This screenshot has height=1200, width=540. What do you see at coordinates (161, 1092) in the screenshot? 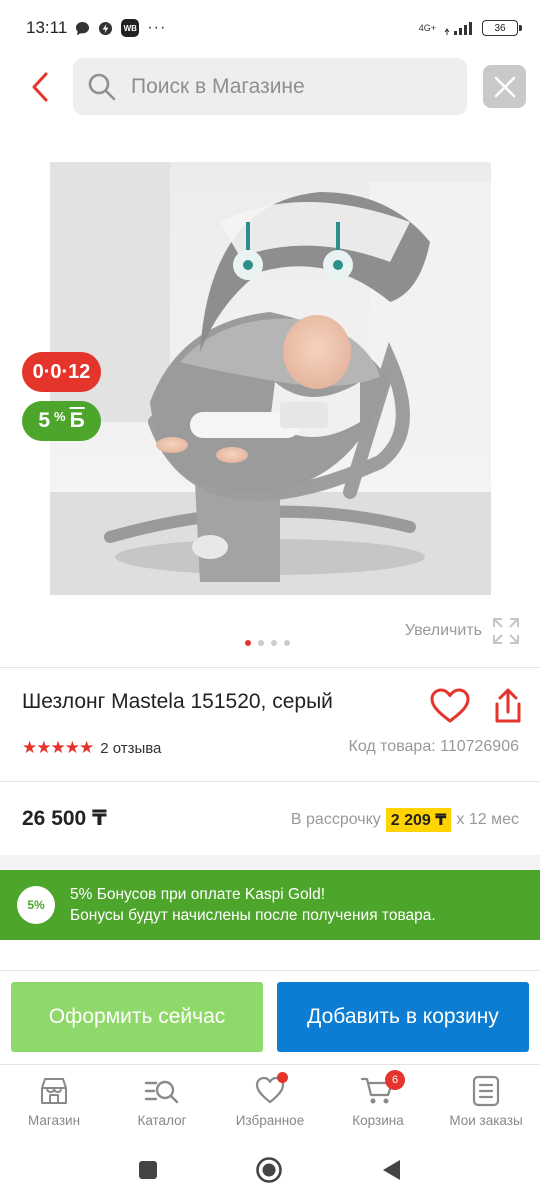
I see `catalog-search-icon` at bounding box center [161, 1092].